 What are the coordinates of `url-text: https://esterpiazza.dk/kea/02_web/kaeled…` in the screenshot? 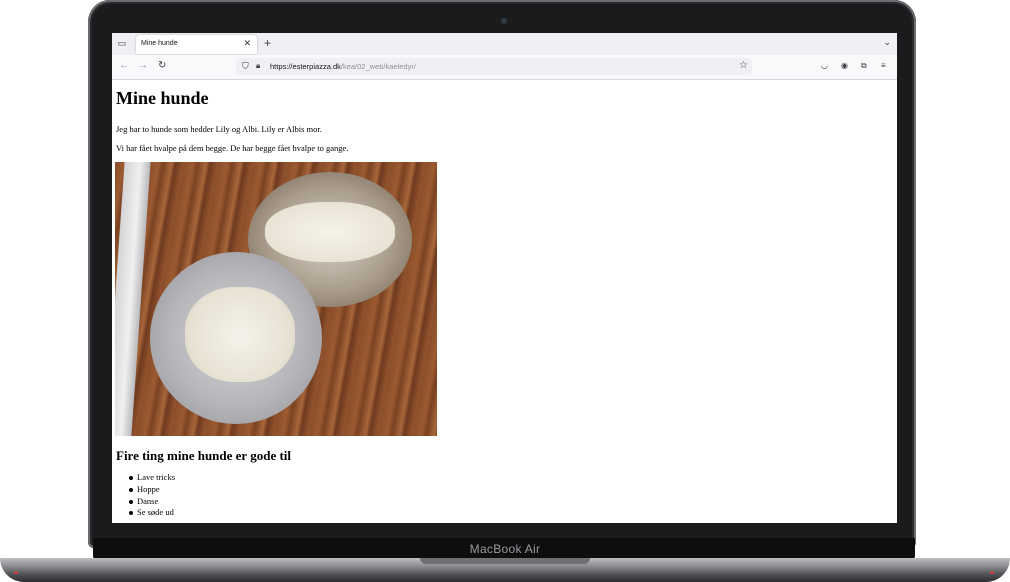 It's located at (343, 66).